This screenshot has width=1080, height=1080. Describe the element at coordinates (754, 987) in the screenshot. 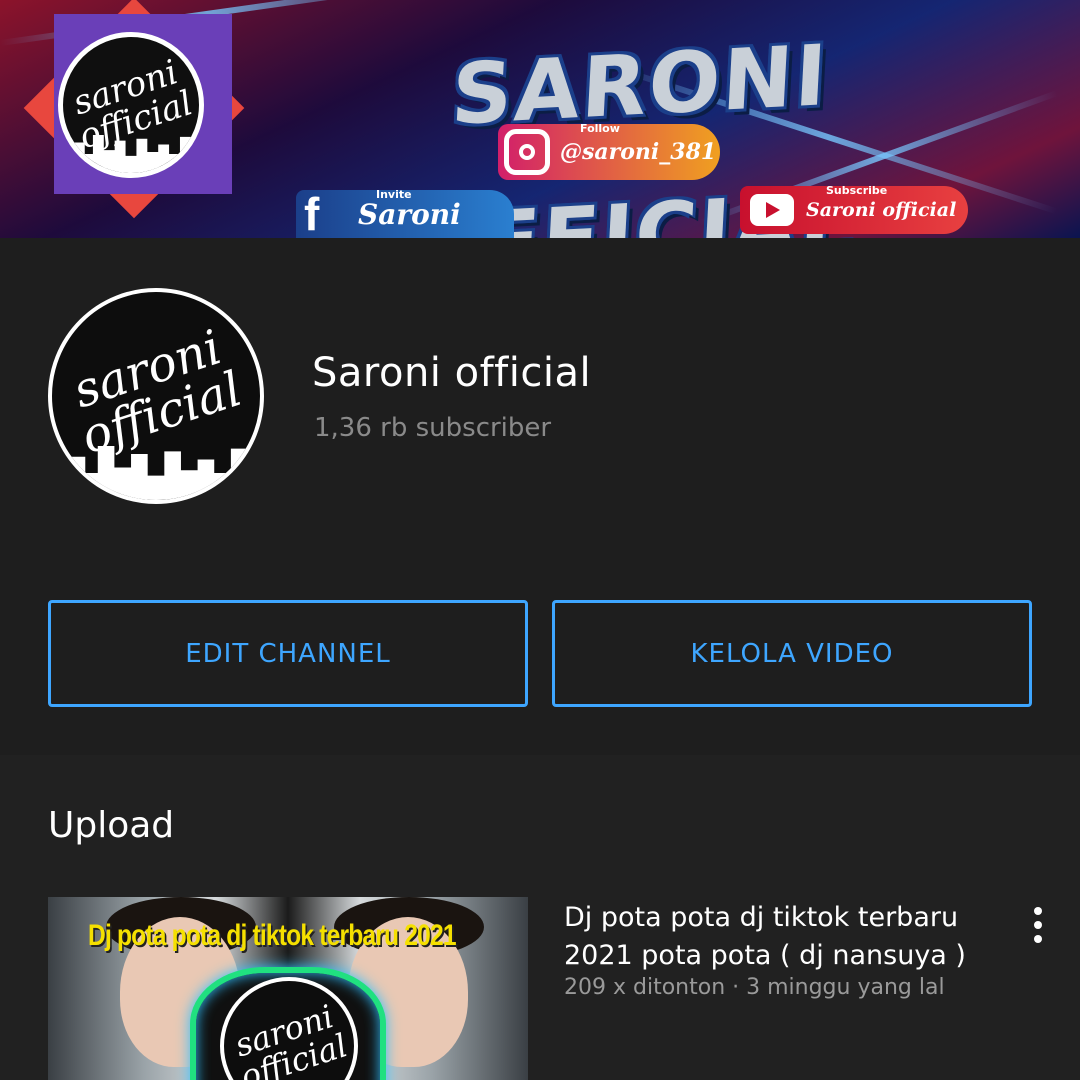

I see `video-meta: 209 x ditonton · 3 minggu yang lal` at that location.